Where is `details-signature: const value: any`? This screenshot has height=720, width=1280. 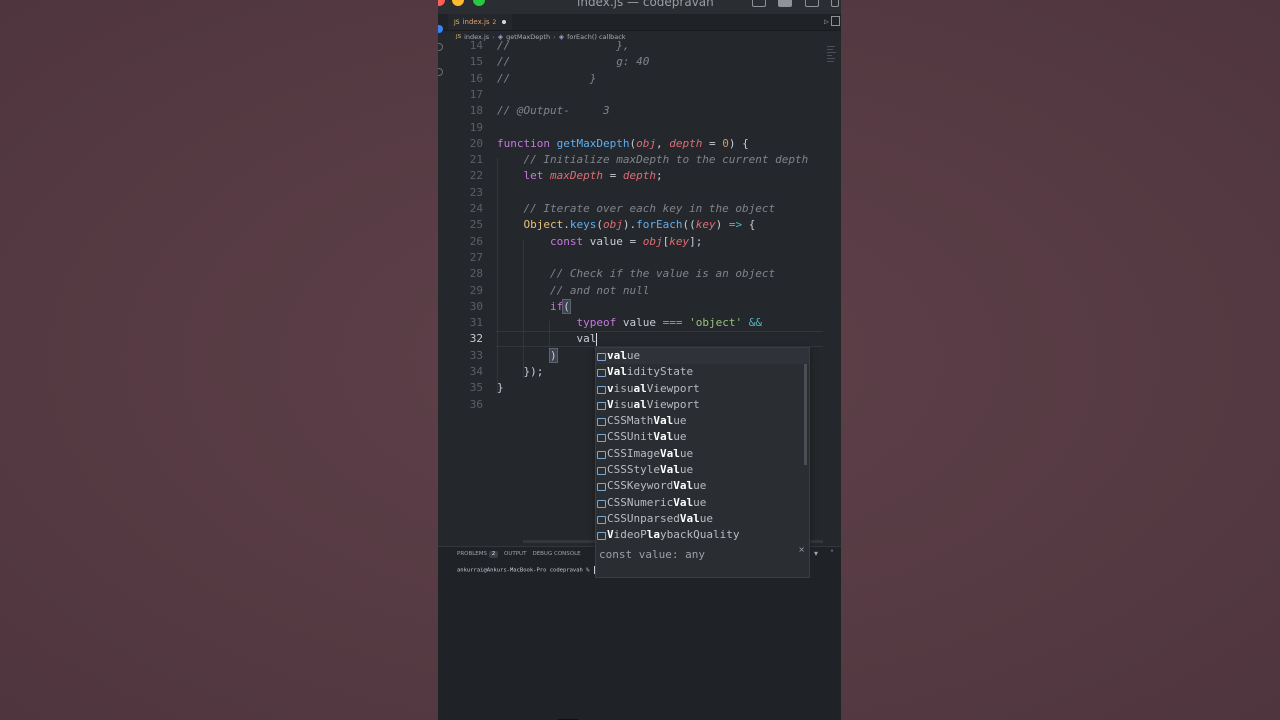
details-signature: const value: any is located at coordinates (652, 554).